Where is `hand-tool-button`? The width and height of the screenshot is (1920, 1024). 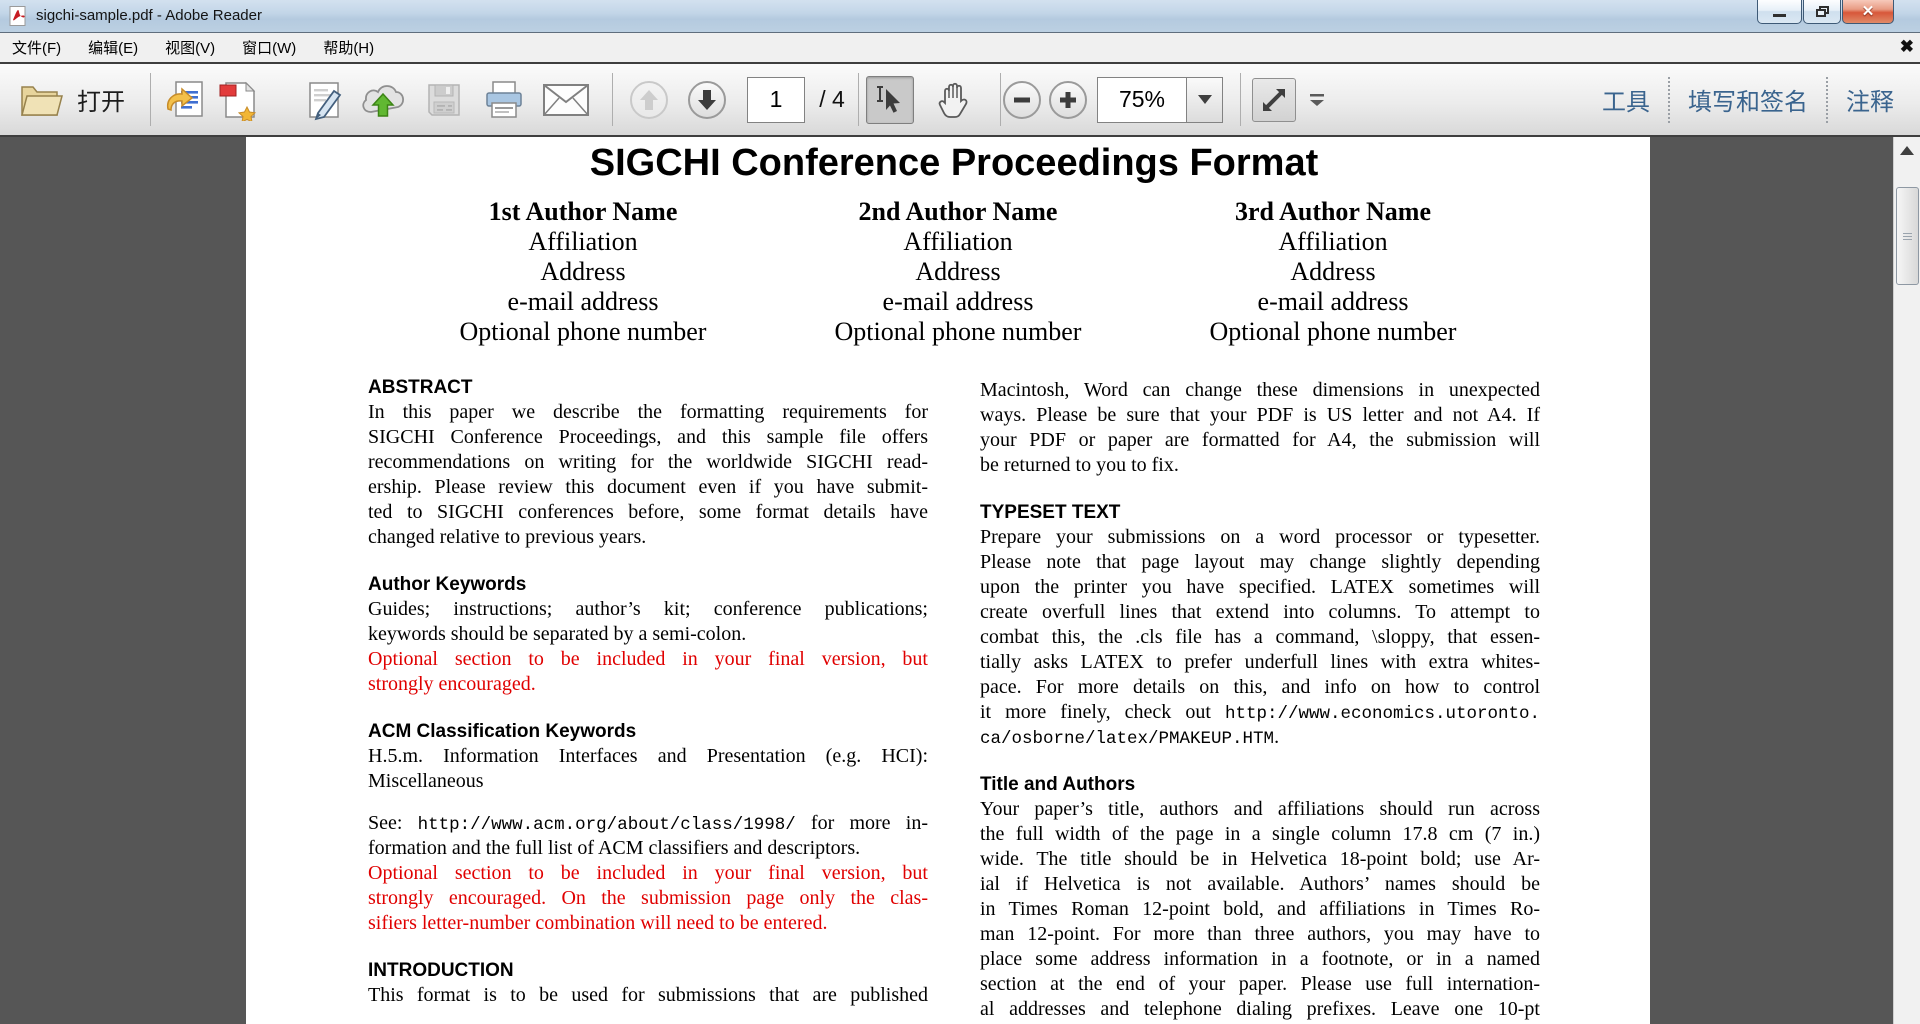 hand-tool-button is located at coordinates (954, 99).